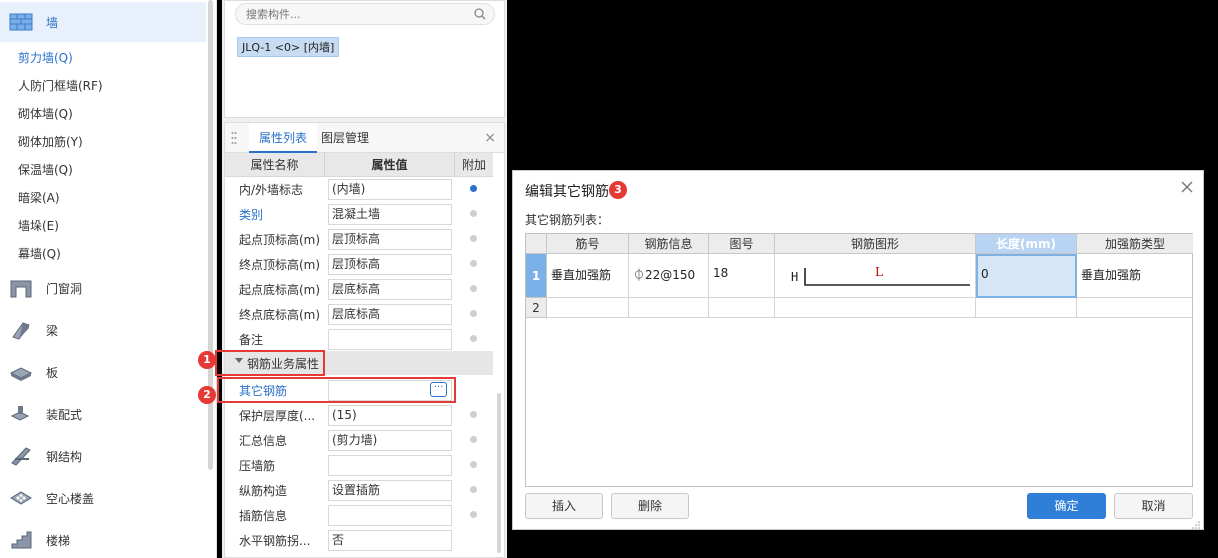 This screenshot has width=1218, height=558. Describe the element at coordinates (234, 138) in the screenshot. I see `drag-handle-icon` at that location.